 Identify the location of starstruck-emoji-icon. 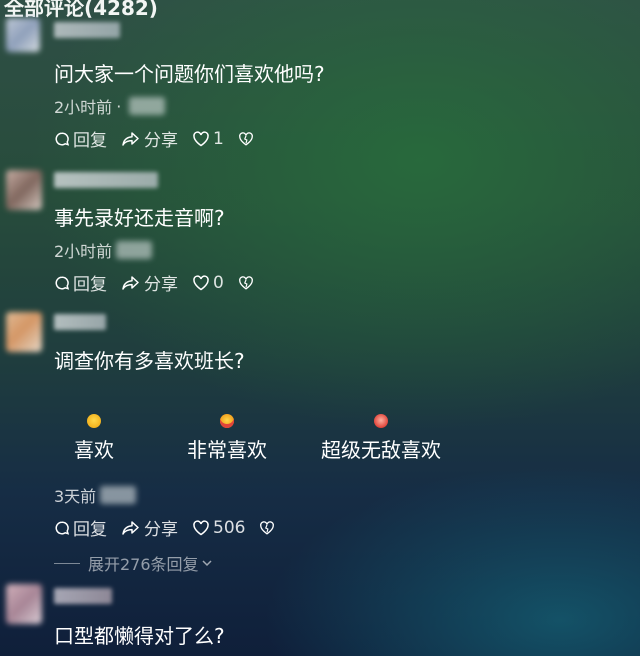
(227, 421).